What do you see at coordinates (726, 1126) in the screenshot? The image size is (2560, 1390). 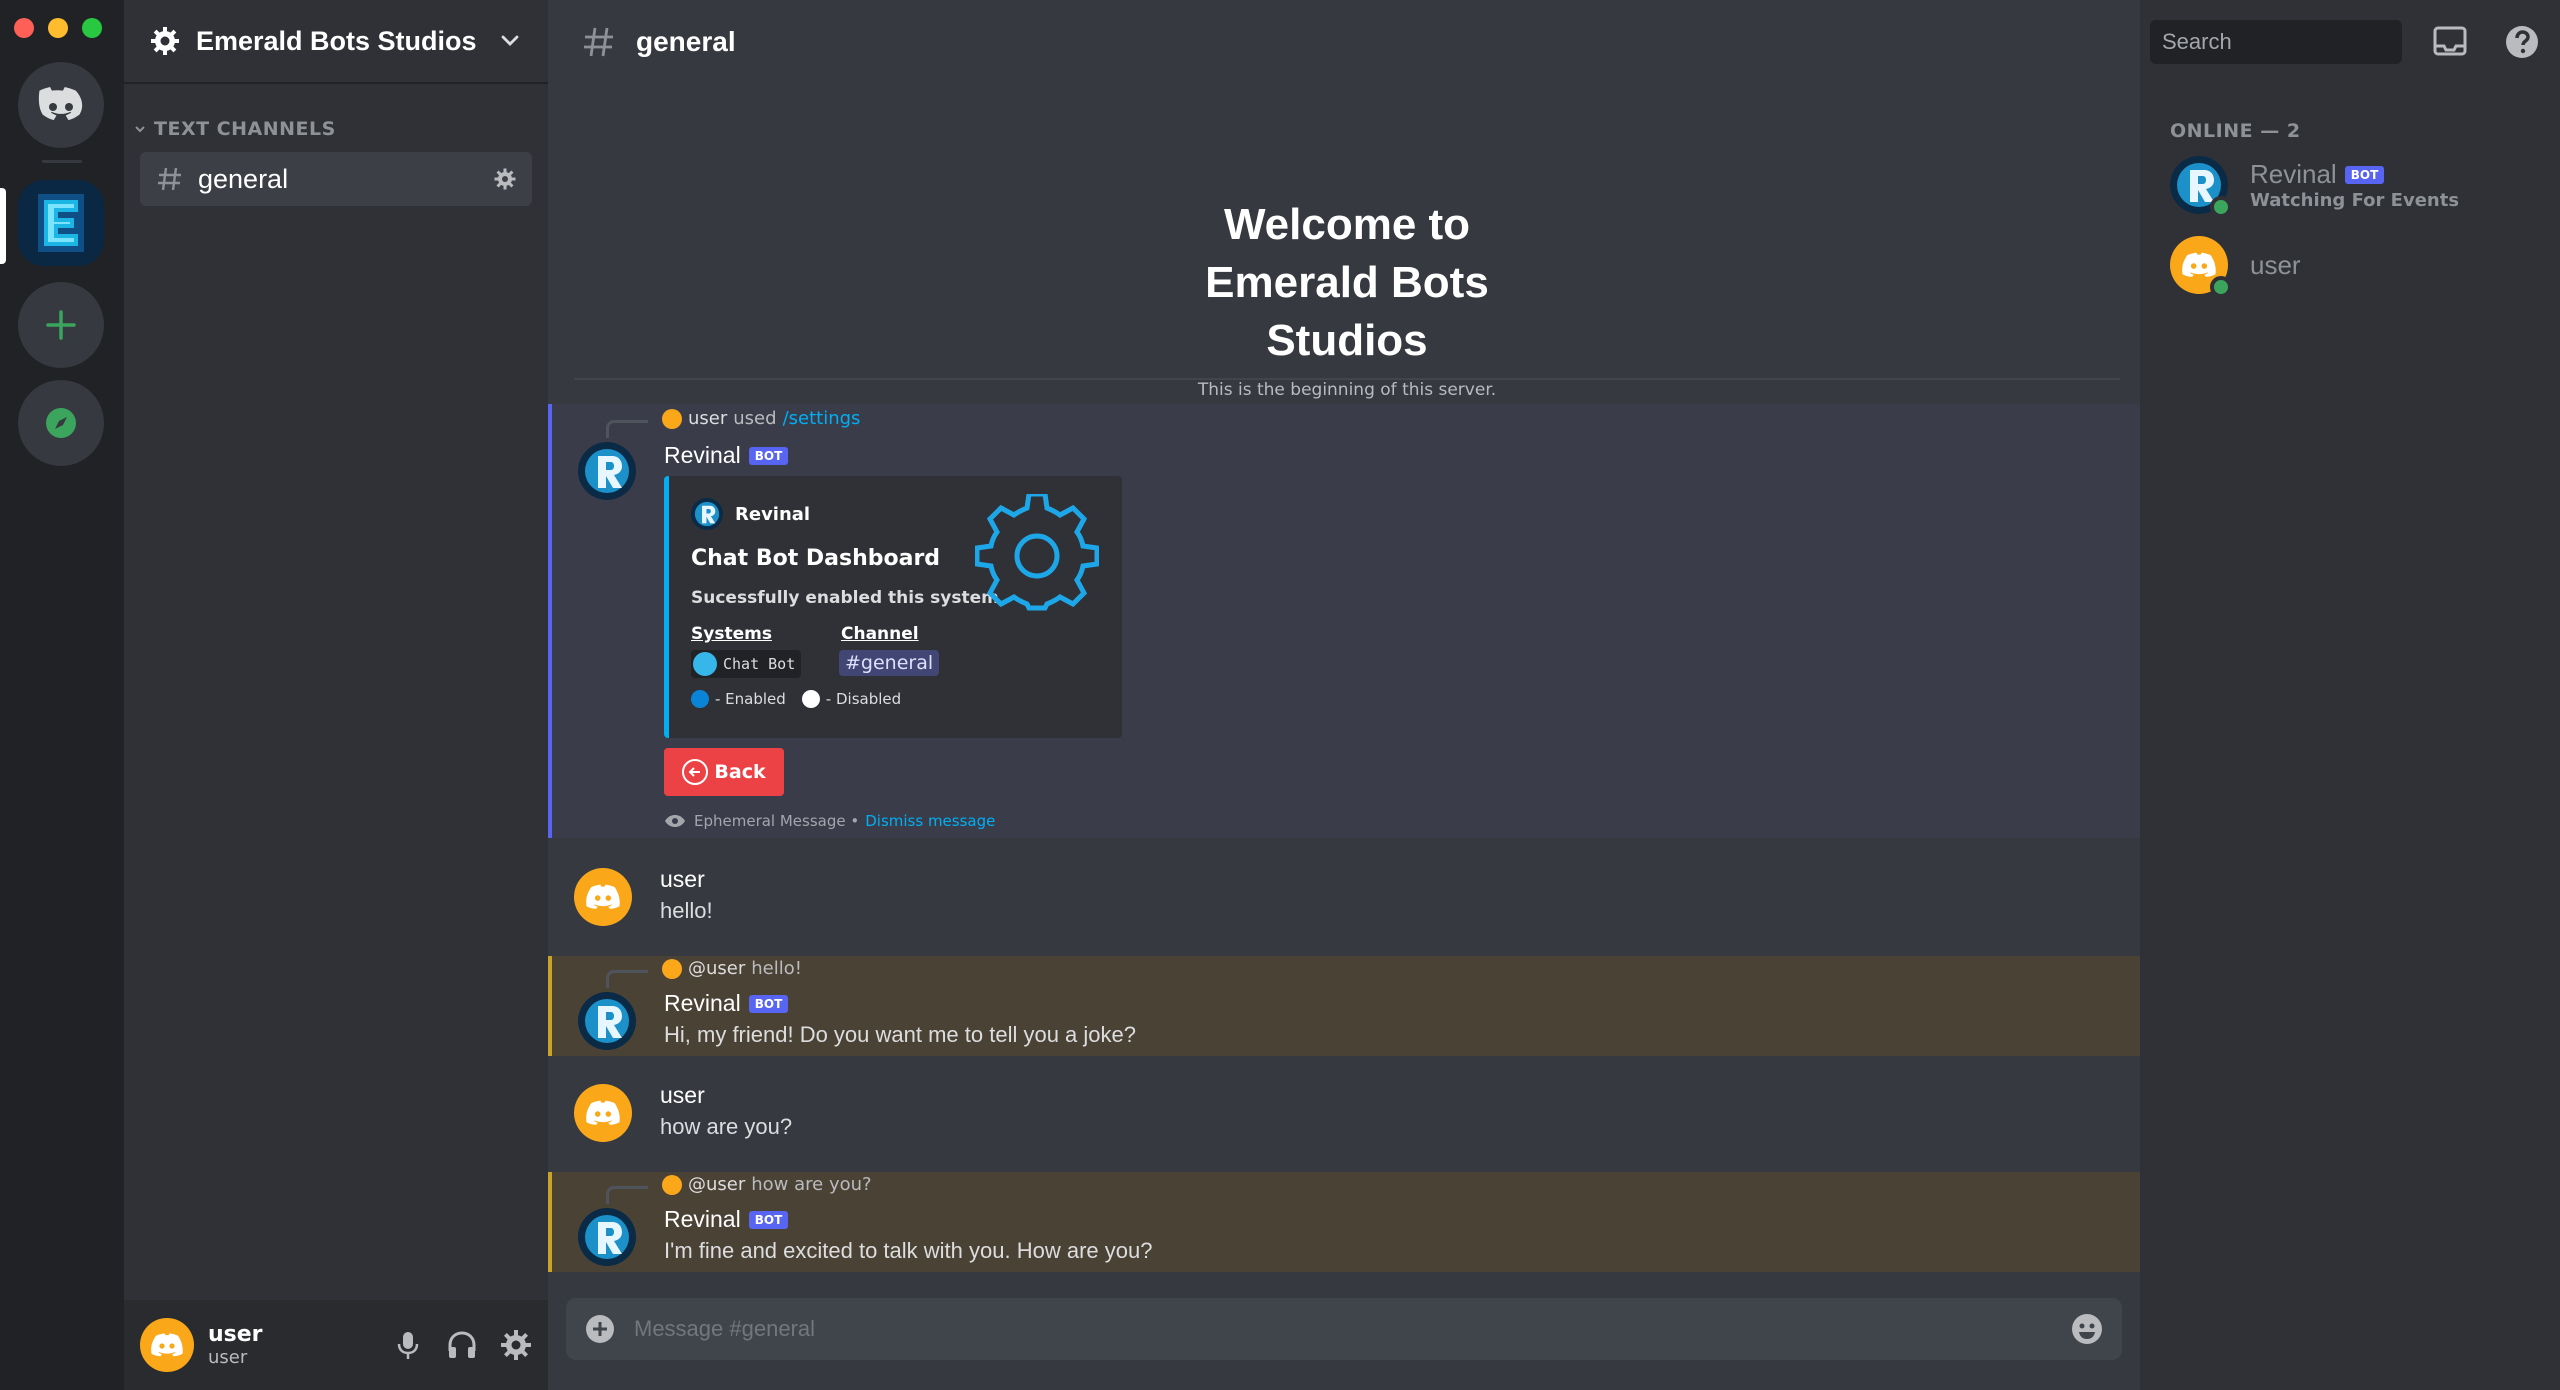 I see `message-text: how are you?` at bounding box center [726, 1126].